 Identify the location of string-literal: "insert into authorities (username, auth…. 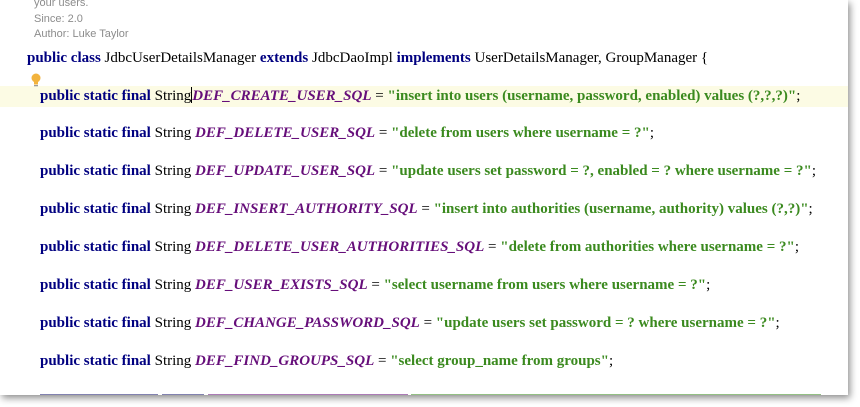
(621, 209).